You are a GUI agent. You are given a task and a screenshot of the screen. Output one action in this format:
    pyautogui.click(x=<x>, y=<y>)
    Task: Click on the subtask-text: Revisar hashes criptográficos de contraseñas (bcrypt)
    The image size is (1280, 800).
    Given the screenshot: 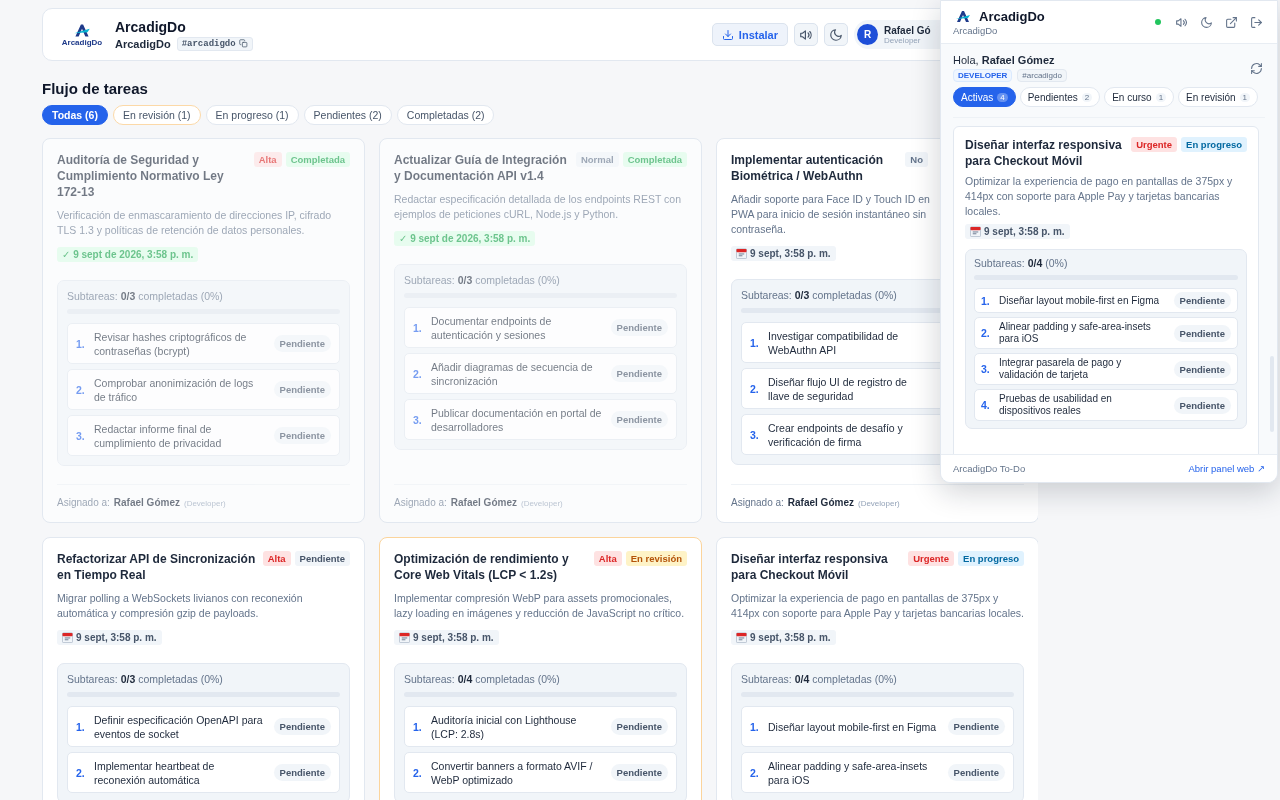 What is the action you would take?
    pyautogui.click(x=171, y=343)
    